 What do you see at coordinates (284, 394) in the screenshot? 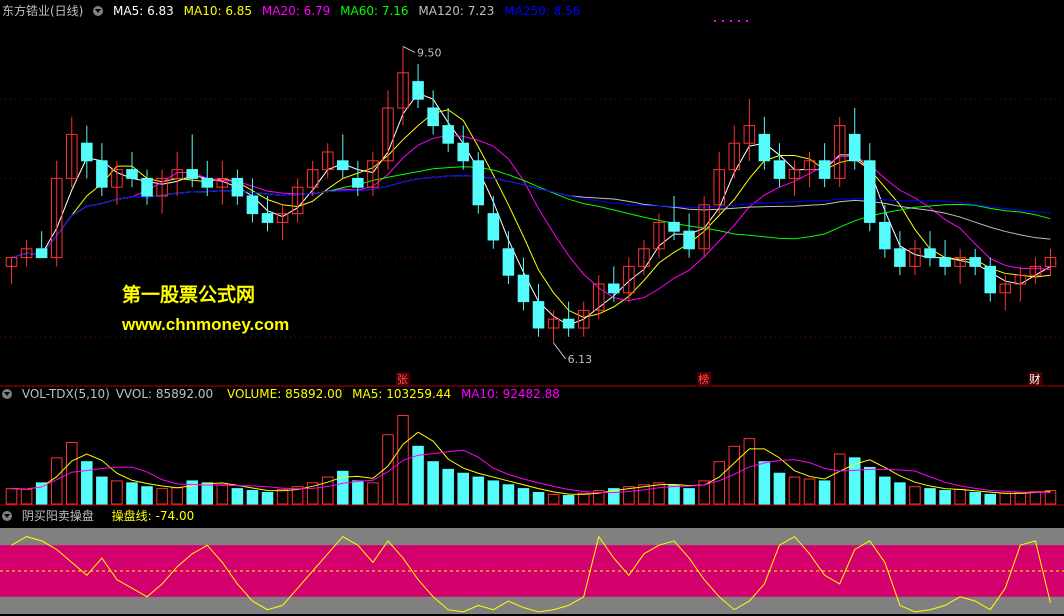
I see `volume-label: VOLUME: 85892.00` at bounding box center [284, 394].